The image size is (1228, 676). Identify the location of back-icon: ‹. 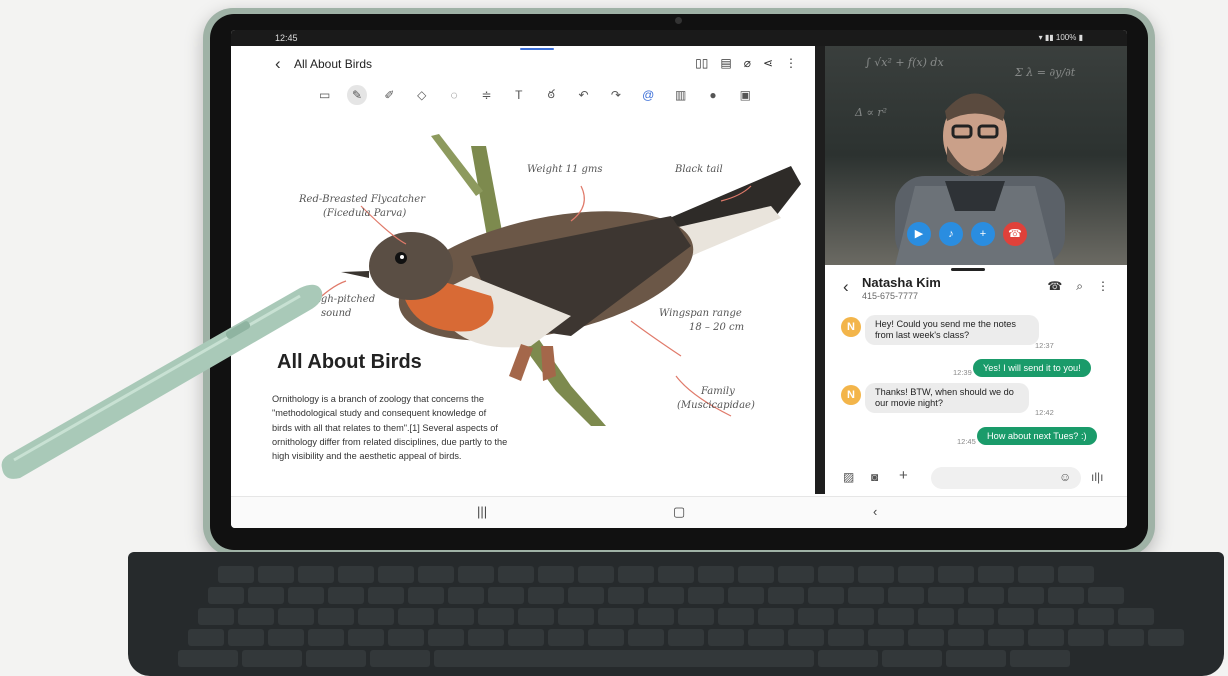
(278, 64).